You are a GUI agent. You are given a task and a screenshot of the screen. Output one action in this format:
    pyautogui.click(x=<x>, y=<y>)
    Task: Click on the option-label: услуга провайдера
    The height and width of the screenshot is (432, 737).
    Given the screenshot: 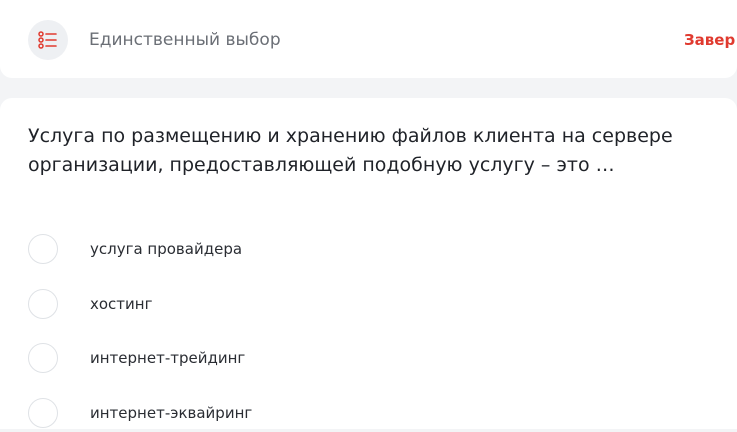 What is the action you would take?
    pyautogui.click(x=166, y=249)
    